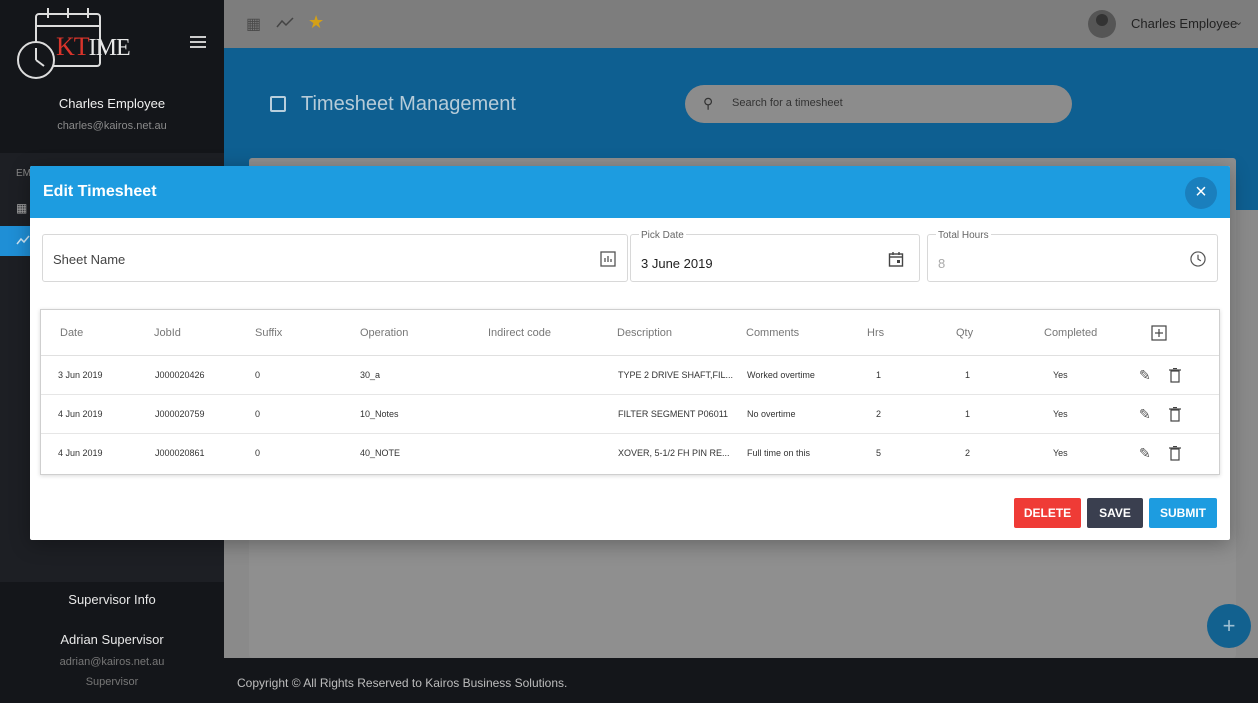 The image size is (1258, 703). I want to click on supervisor-name: Adrian Supervisor, so click(112, 639).